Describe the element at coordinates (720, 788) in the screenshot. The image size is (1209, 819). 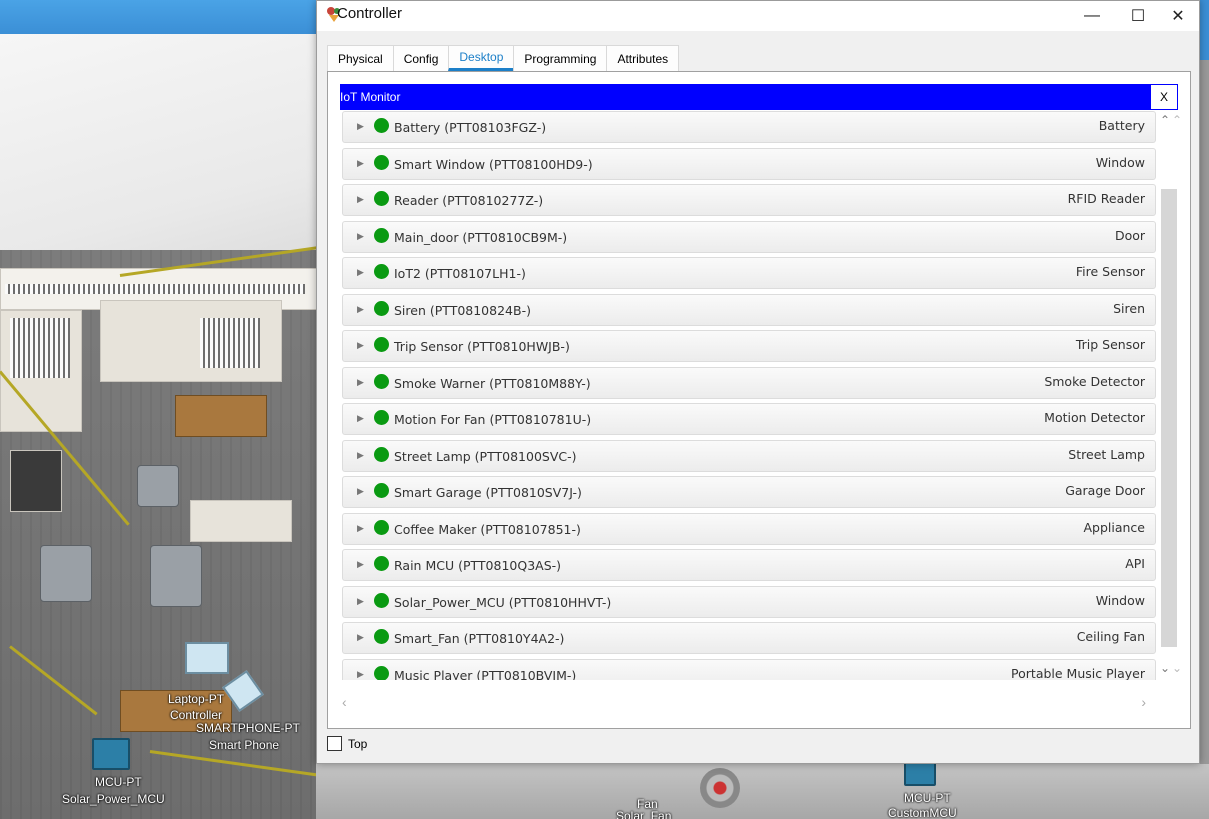
I see `fan-device-icon` at that location.